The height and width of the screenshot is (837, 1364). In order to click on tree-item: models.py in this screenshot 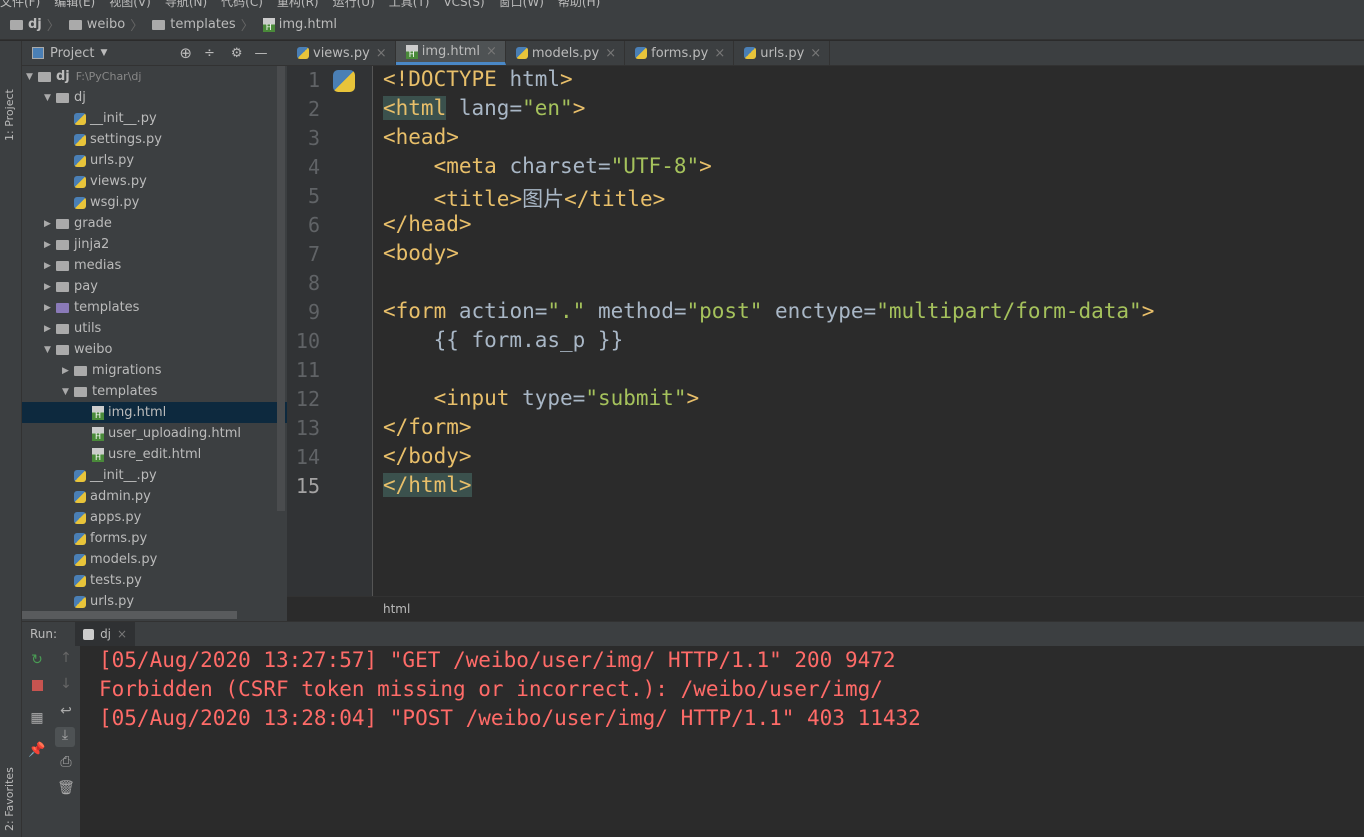, I will do `click(154, 559)`.